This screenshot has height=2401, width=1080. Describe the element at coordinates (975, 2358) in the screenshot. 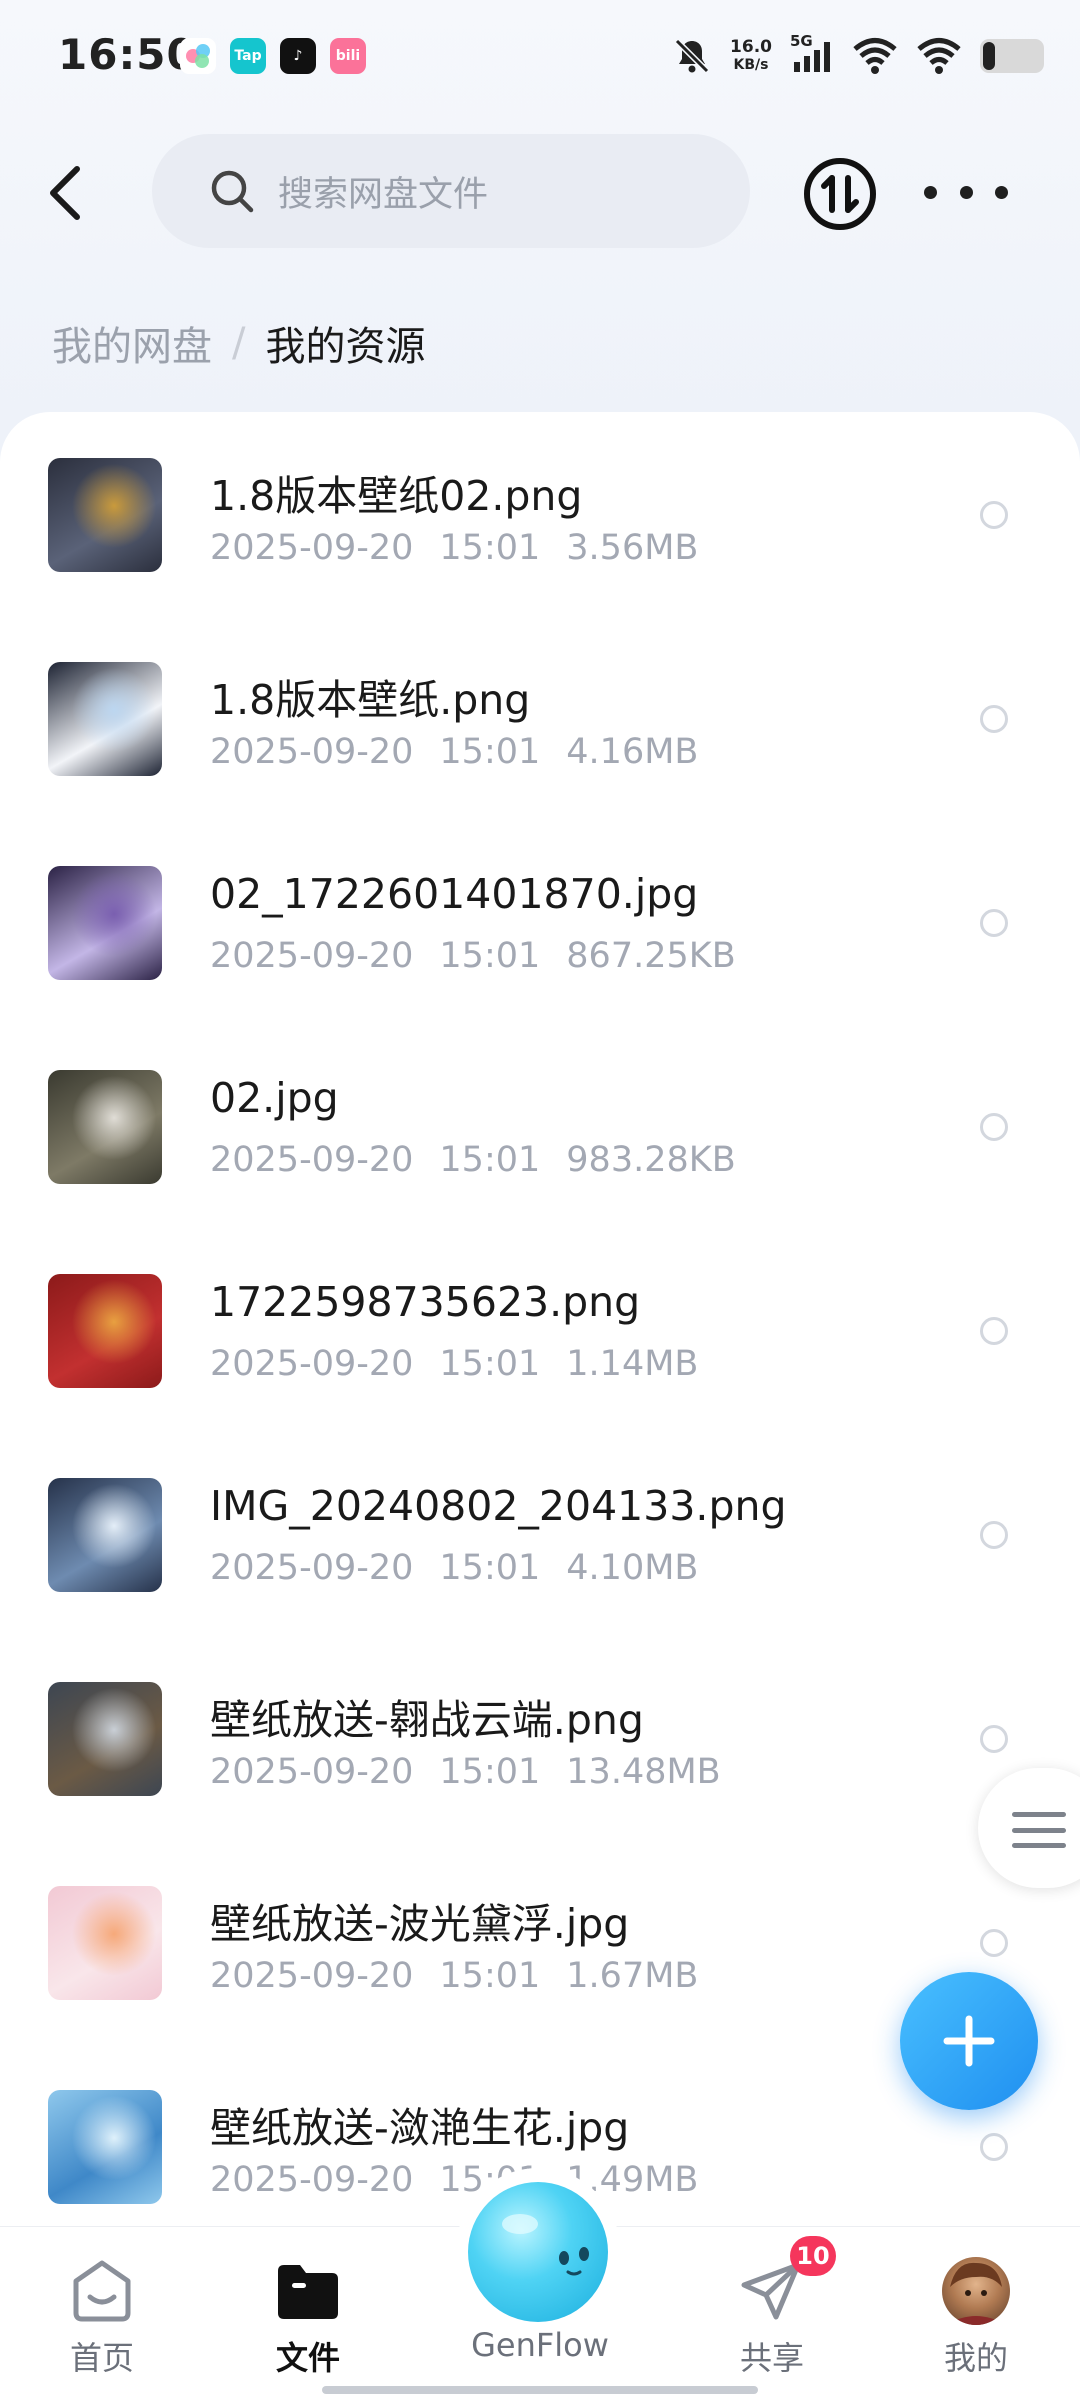

I see `nav-mine-label: 我的` at that location.